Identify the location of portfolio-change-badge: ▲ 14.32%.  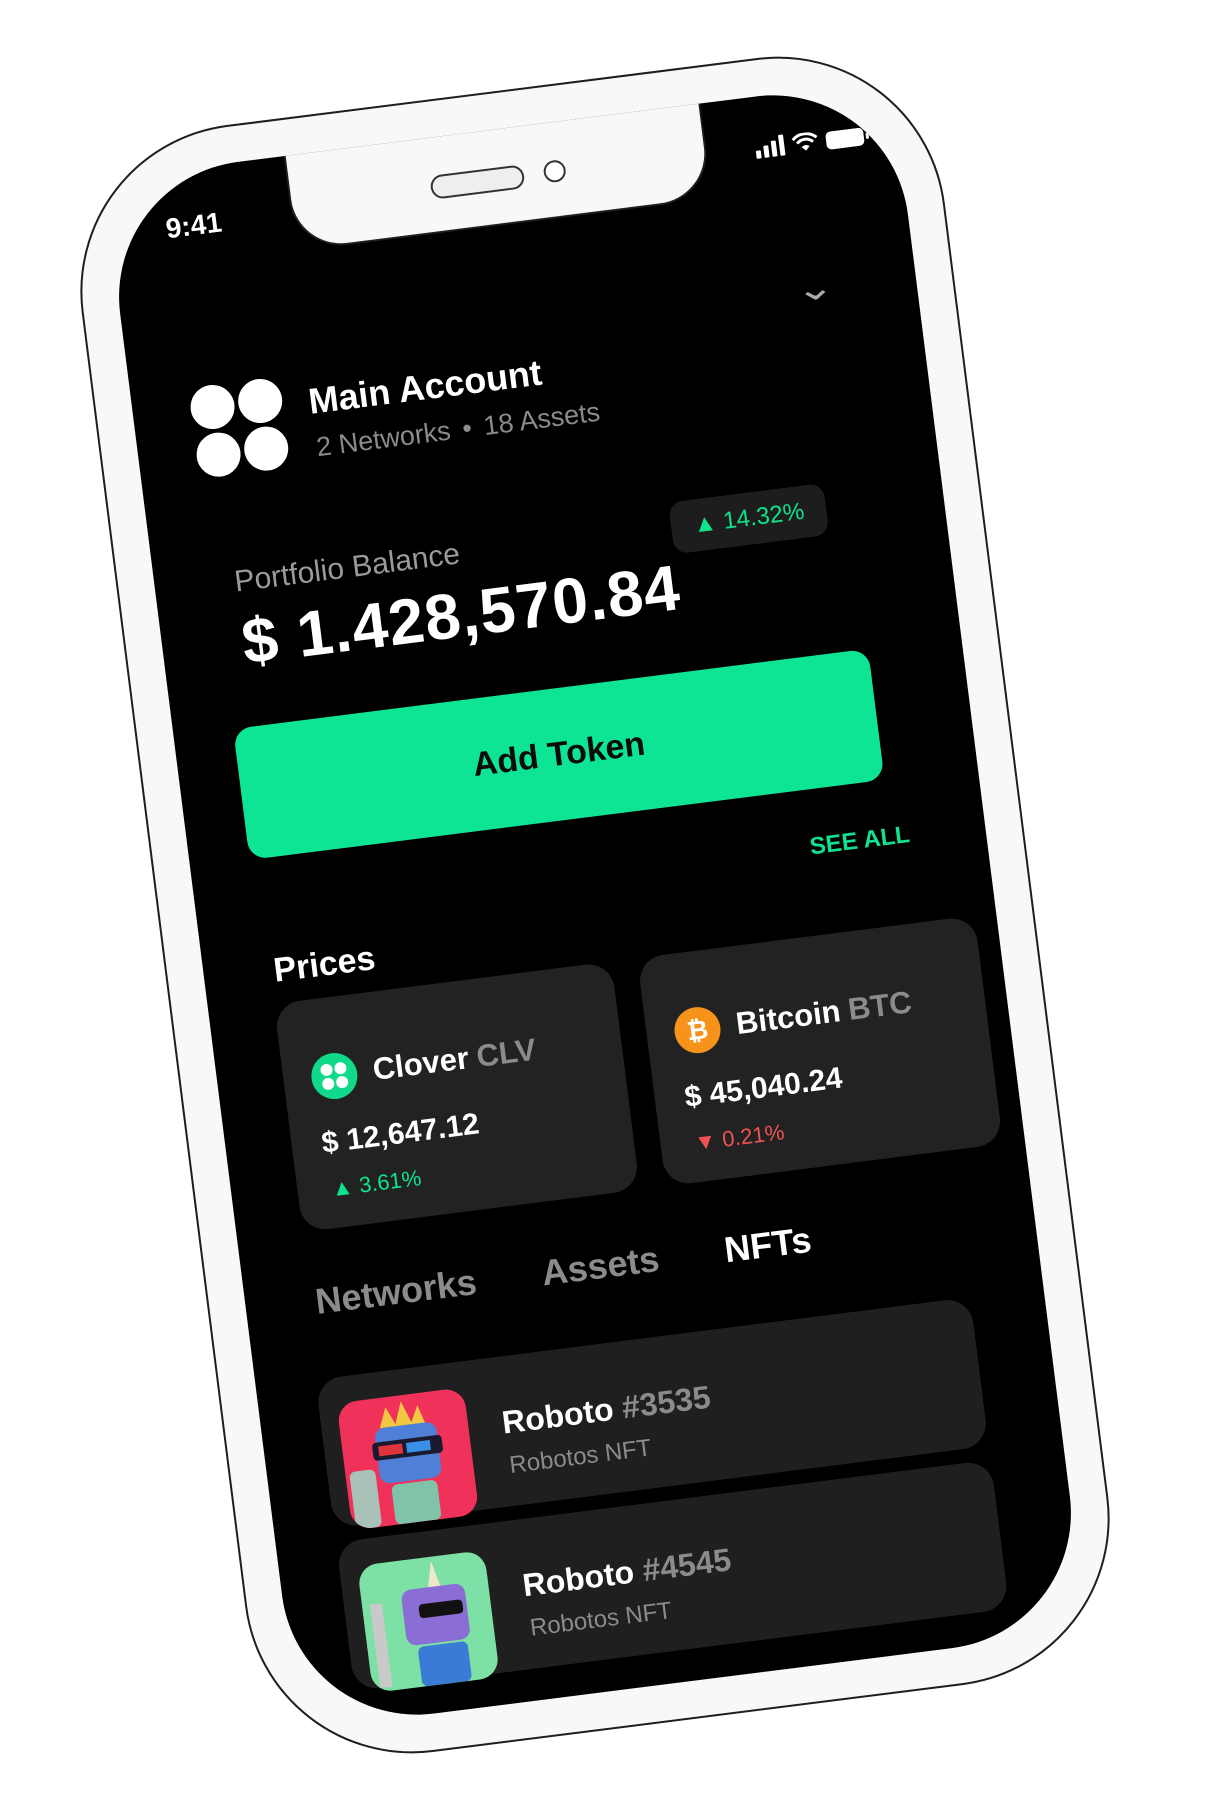
(749, 519).